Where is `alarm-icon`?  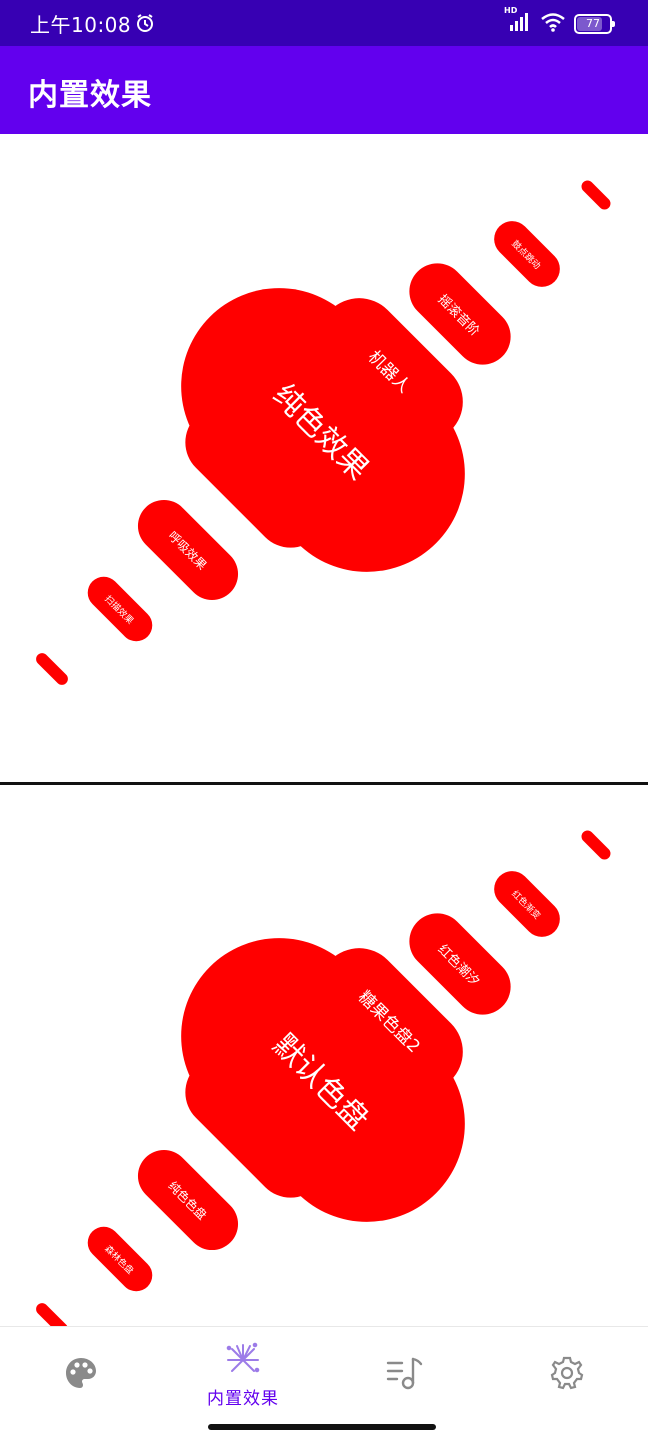 alarm-icon is located at coordinates (145, 25).